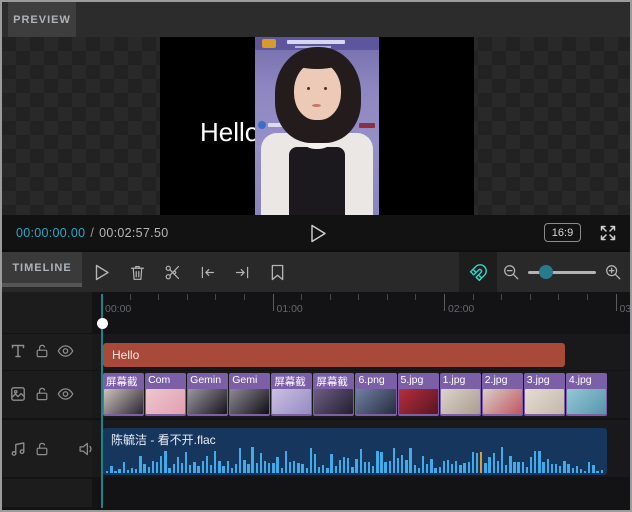  I want to click on image-clip: 3.jpg, so click(544, 394).